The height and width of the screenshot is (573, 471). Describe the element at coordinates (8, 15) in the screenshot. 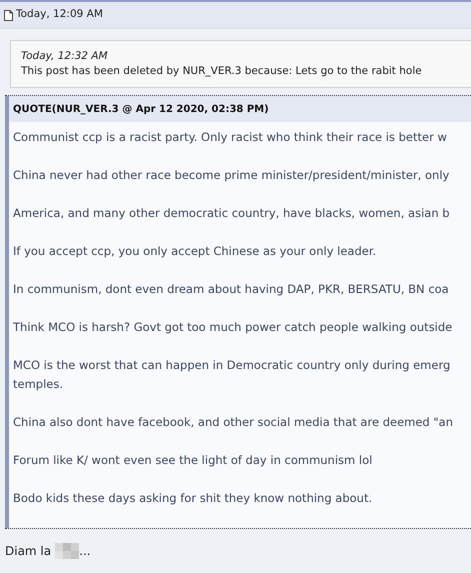

I see `document-icon` at that location.